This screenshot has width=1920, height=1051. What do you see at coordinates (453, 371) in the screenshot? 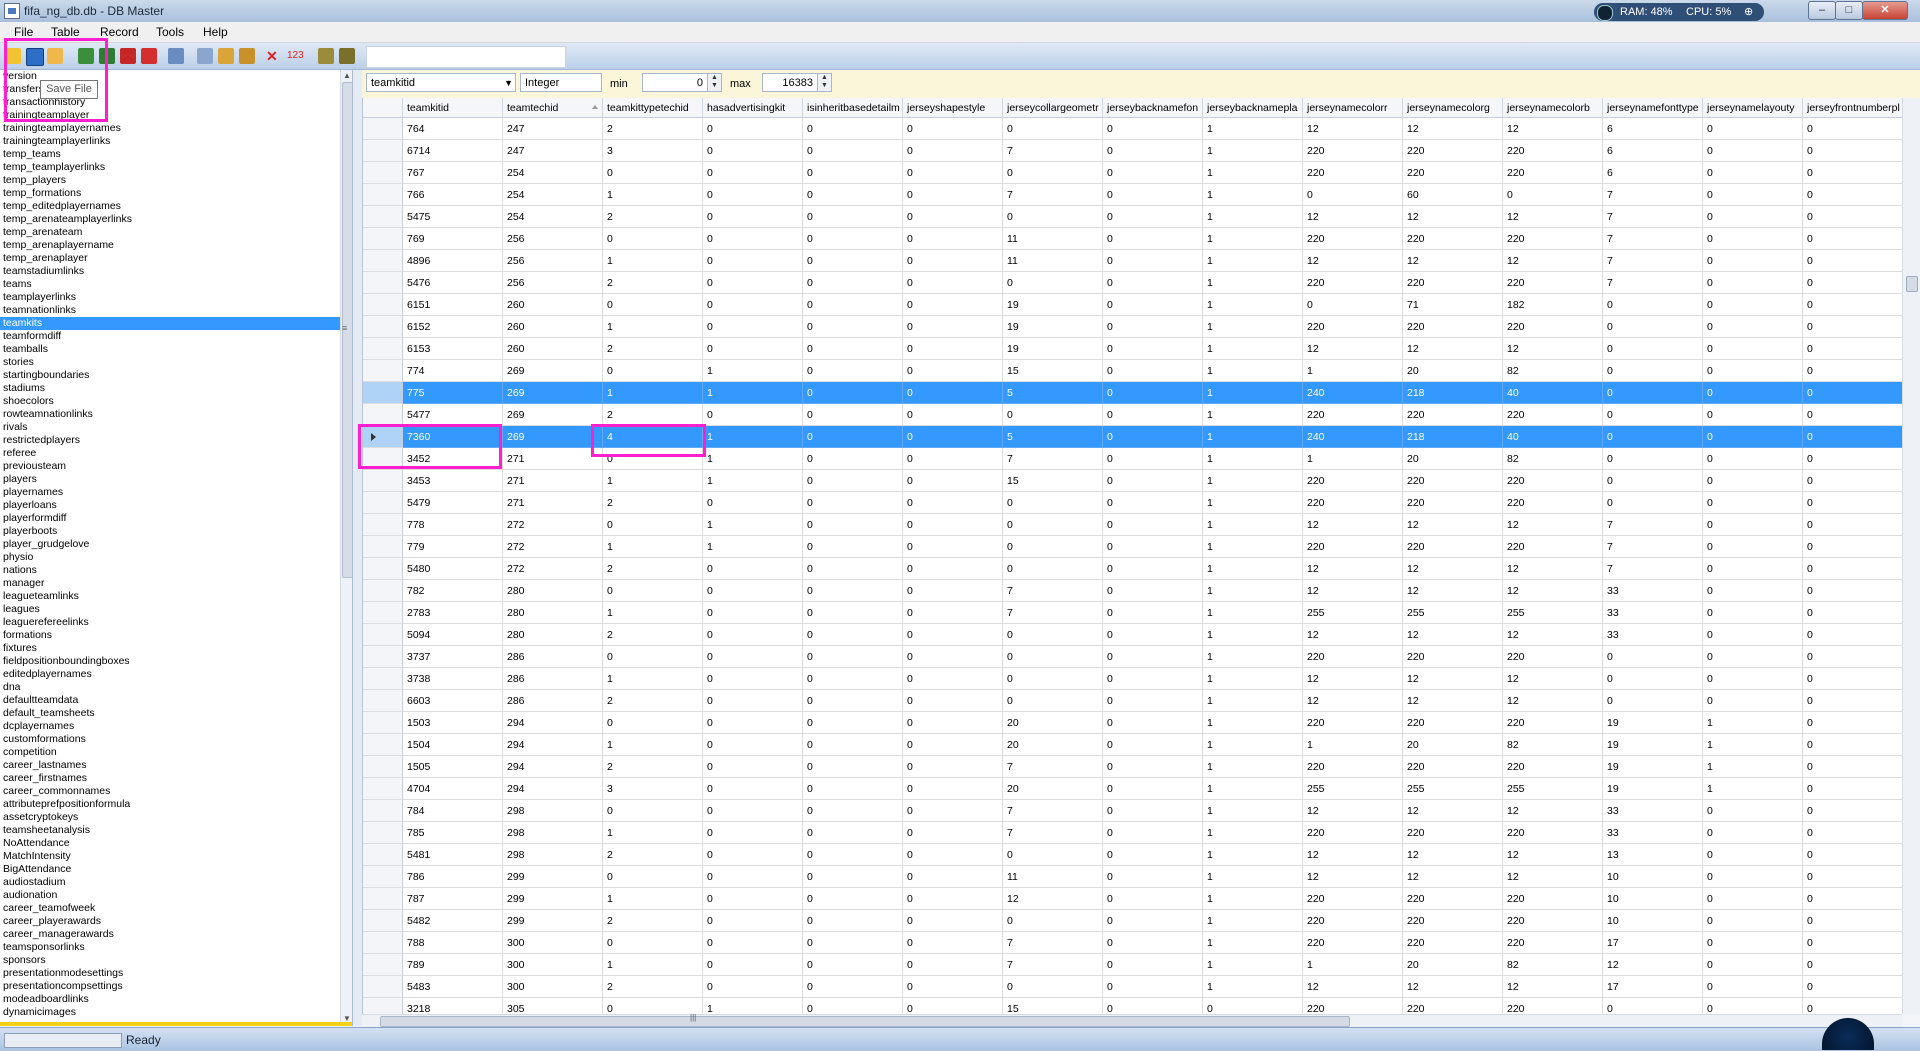
I see `cell-teamkitid: 774` at bounding box center [453, 371].